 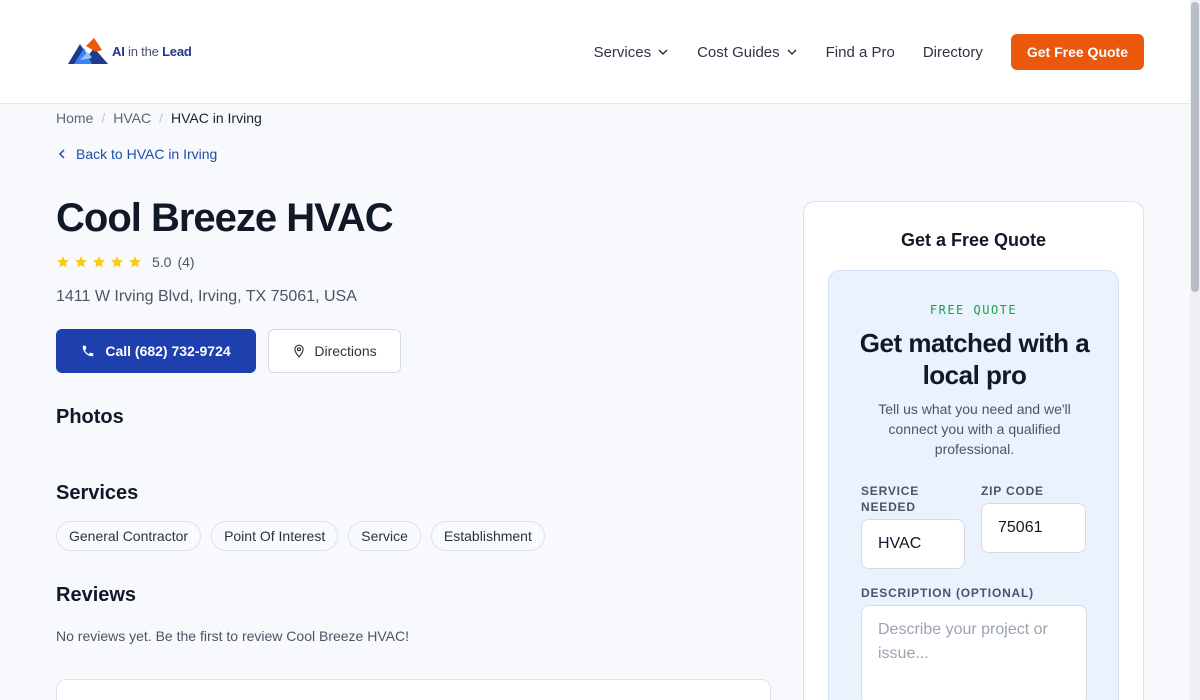 I want to click on map-pin-icon, so click(x=299, y=351).